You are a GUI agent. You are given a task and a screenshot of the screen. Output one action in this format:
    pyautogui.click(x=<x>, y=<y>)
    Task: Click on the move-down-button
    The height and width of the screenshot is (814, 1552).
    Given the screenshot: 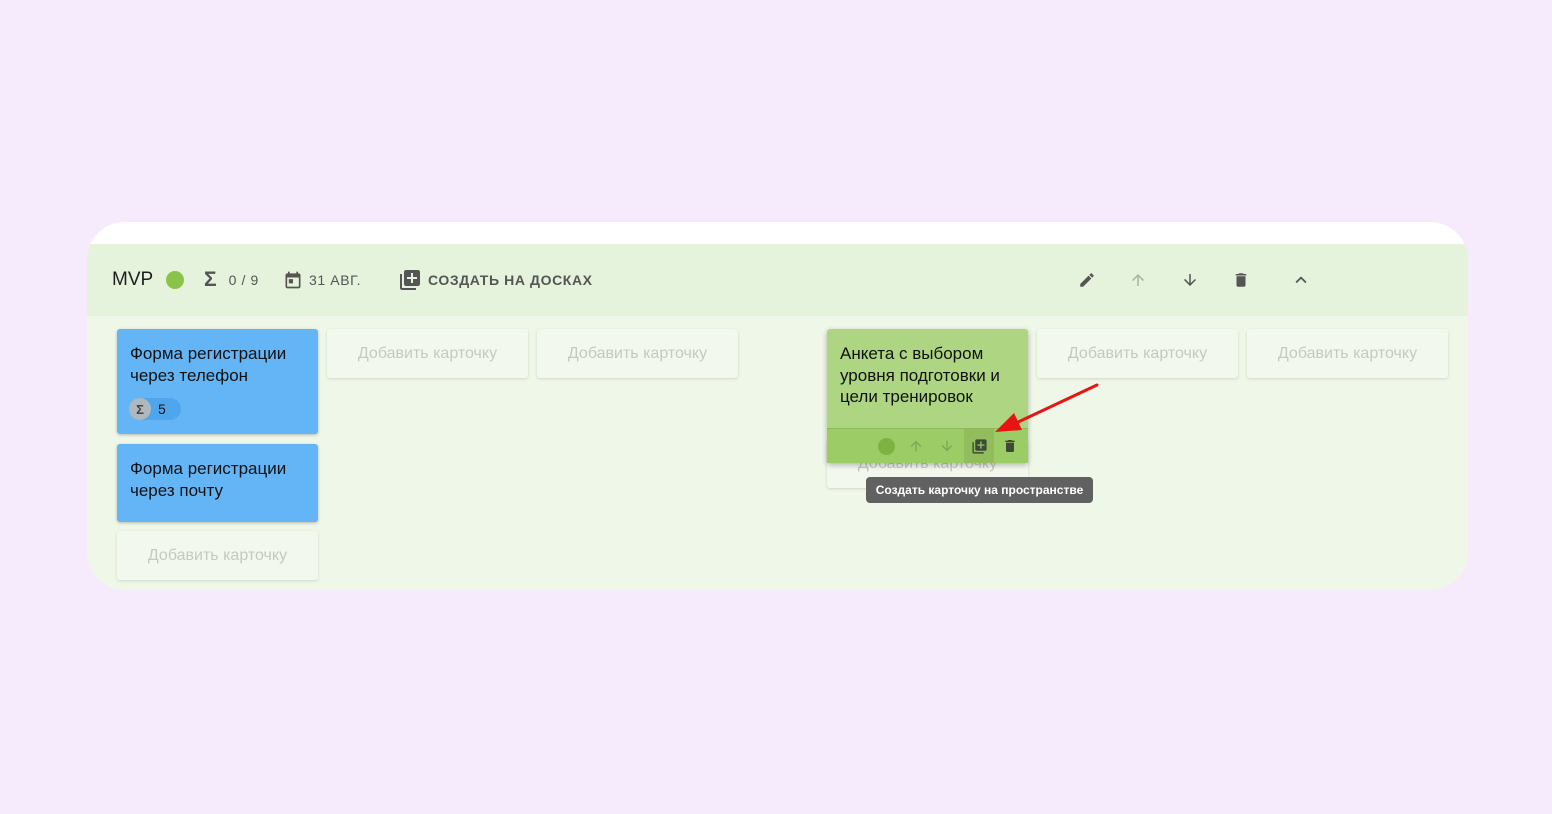 What is the action you would take?
    pyautogui.click(x=1190, y=280)
    